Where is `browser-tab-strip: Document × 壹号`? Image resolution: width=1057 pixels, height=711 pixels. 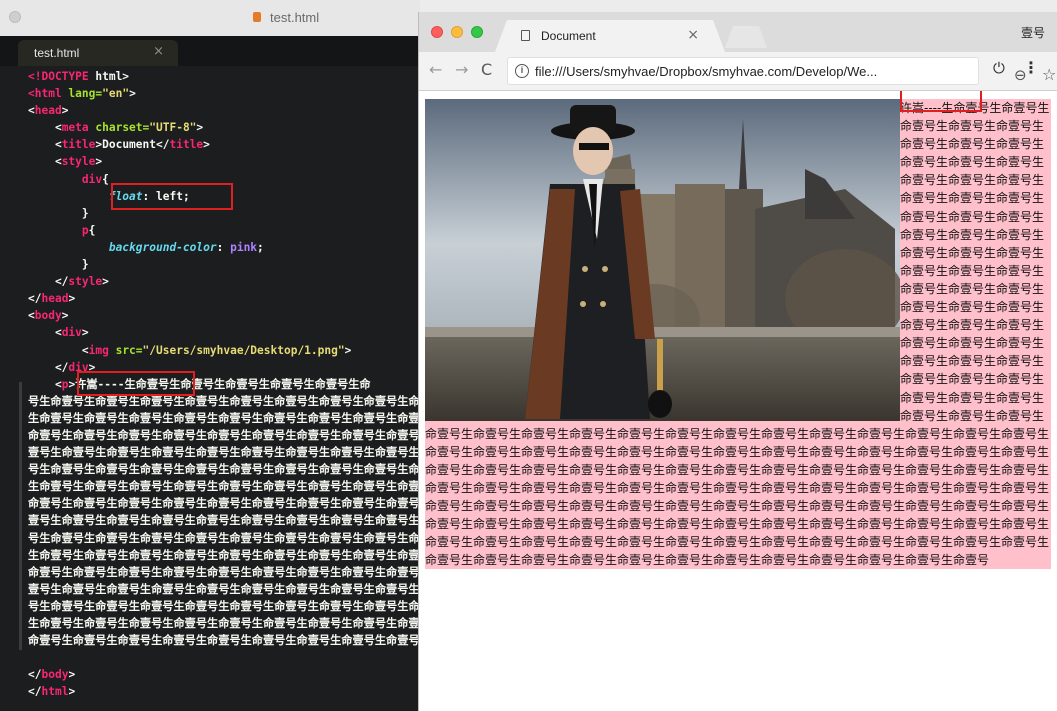
browser-tab-strip: Document × 壹号 is located at coordinates (738, 32).